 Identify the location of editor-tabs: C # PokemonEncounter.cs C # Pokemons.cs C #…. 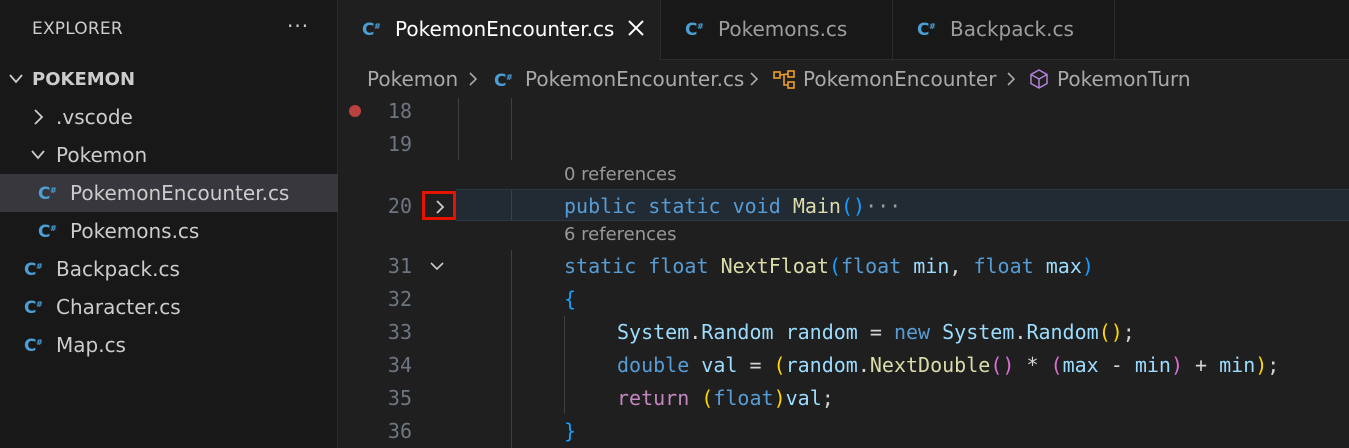
(843, 30).